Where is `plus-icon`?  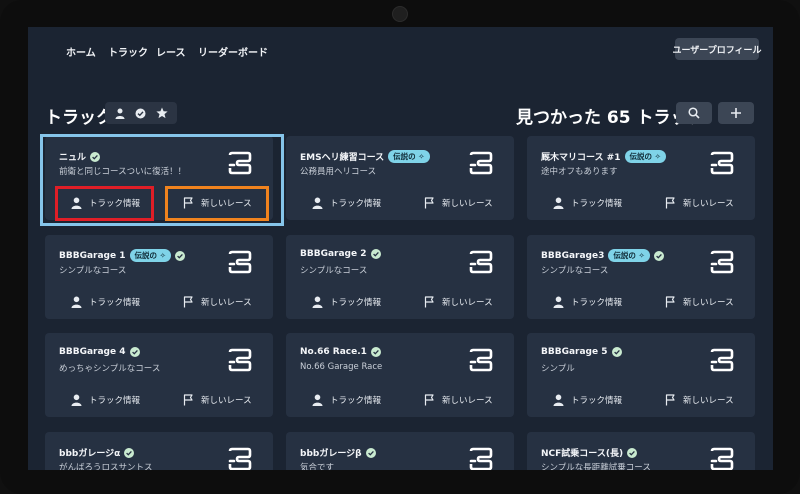
plus-icon is located at coordinates (736, 113).